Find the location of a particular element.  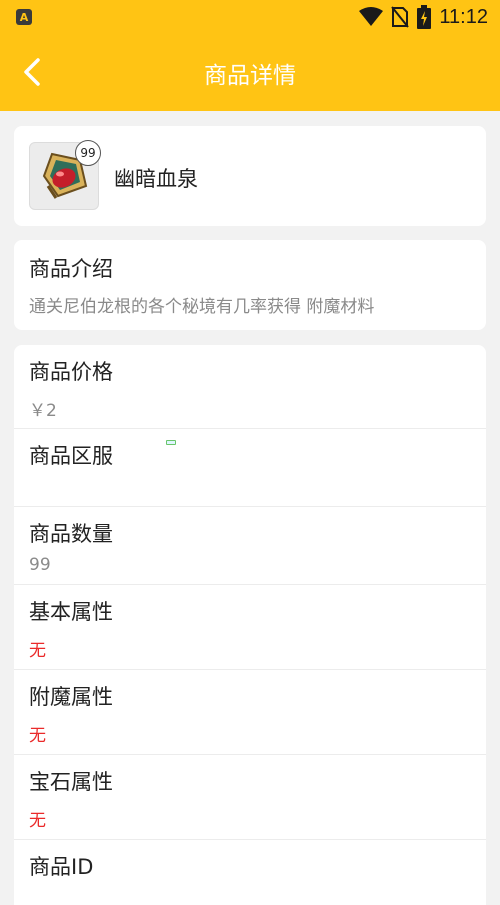

item-name: 幽暗血泉 is located at coordinates (156, 179).